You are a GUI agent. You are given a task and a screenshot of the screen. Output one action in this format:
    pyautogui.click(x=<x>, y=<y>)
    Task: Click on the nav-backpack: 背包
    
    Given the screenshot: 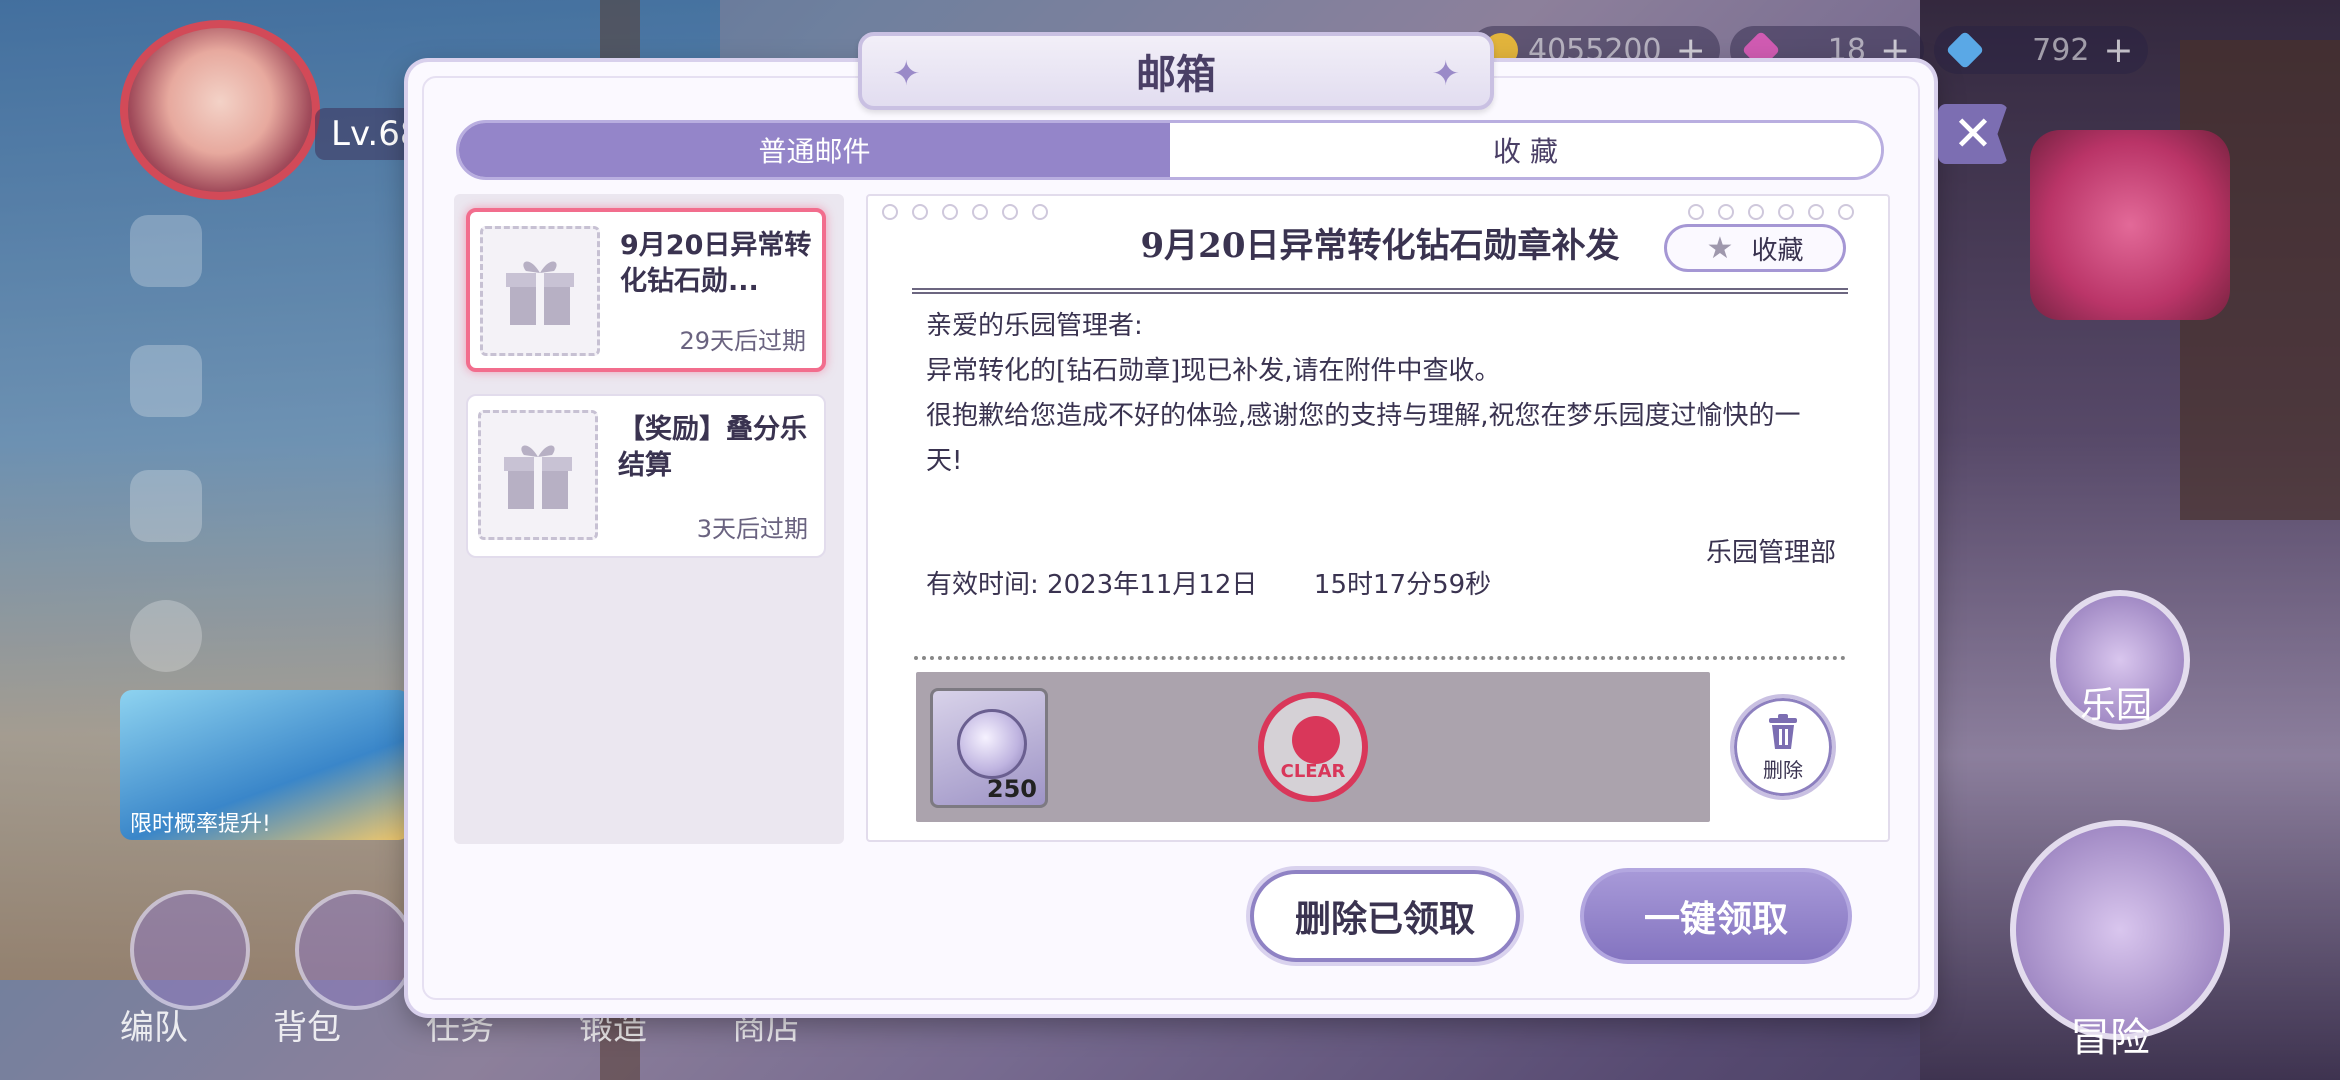 What is the action you would take?
    pyautogui.click(x=307, y=1024)
    